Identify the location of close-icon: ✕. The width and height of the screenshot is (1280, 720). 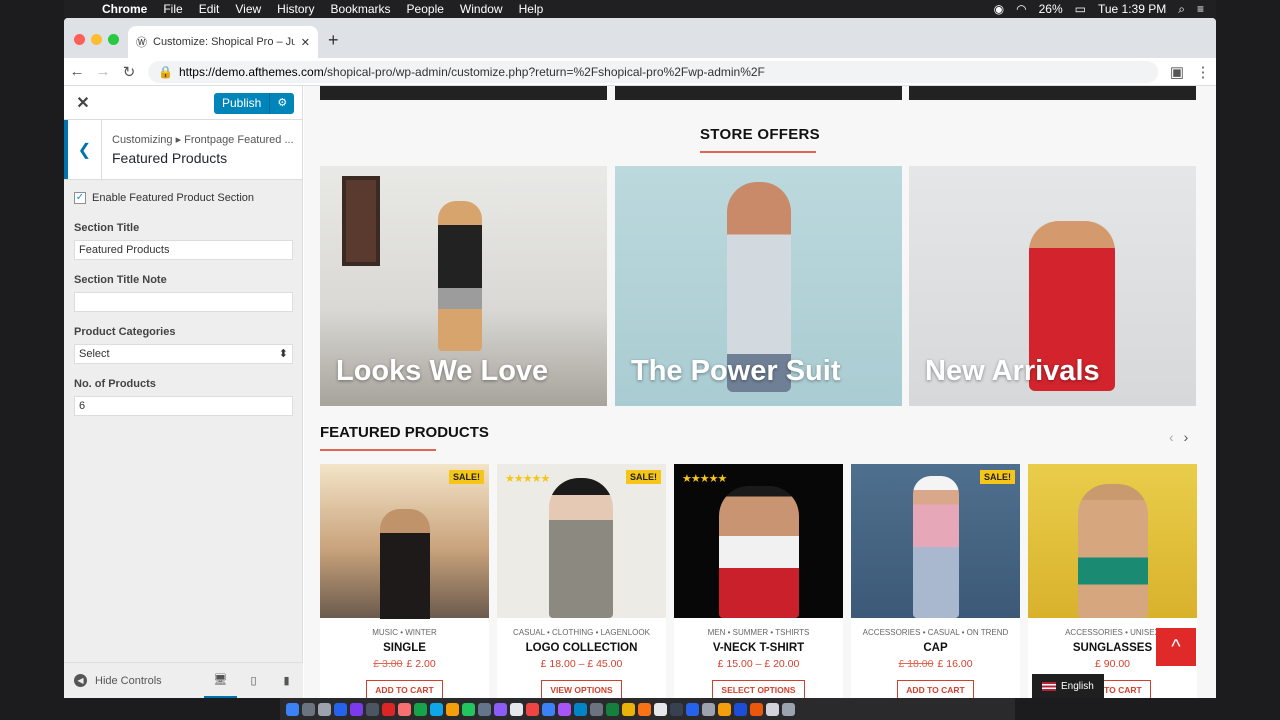
(83, 103).